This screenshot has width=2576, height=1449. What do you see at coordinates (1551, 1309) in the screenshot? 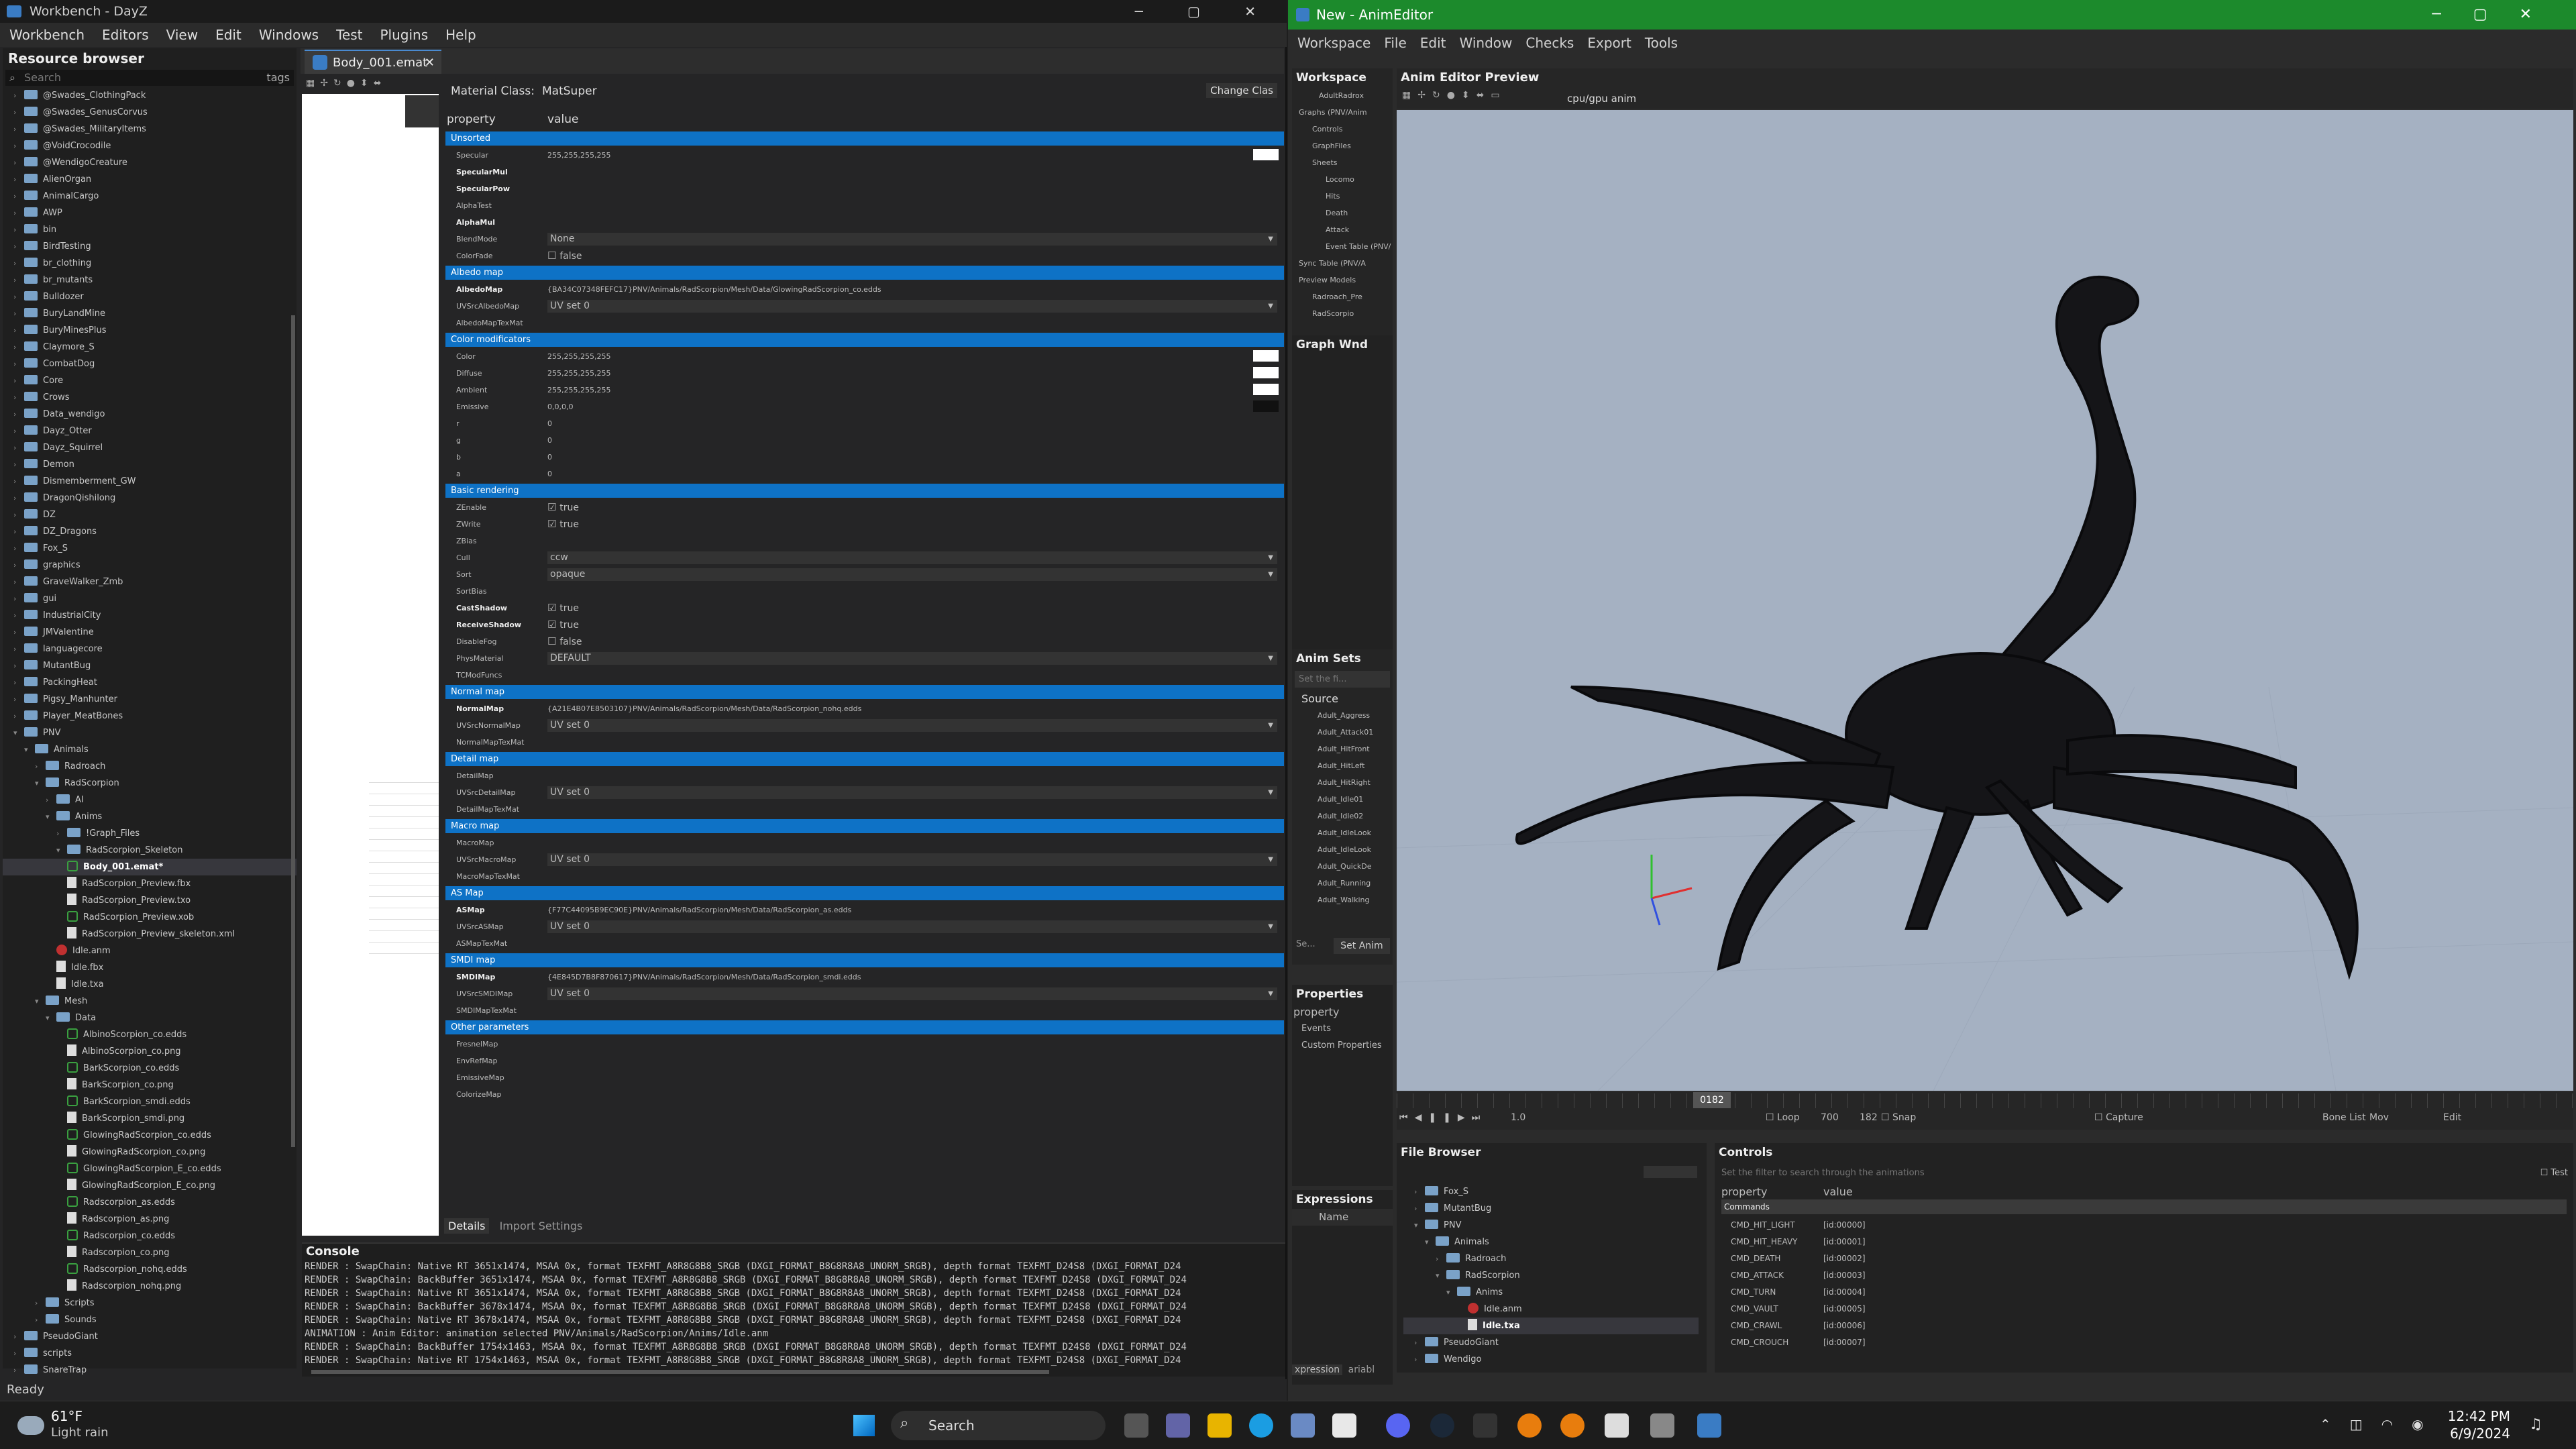
I see `tree-item: Idle.anm` at bounding box center [1551, 1309].